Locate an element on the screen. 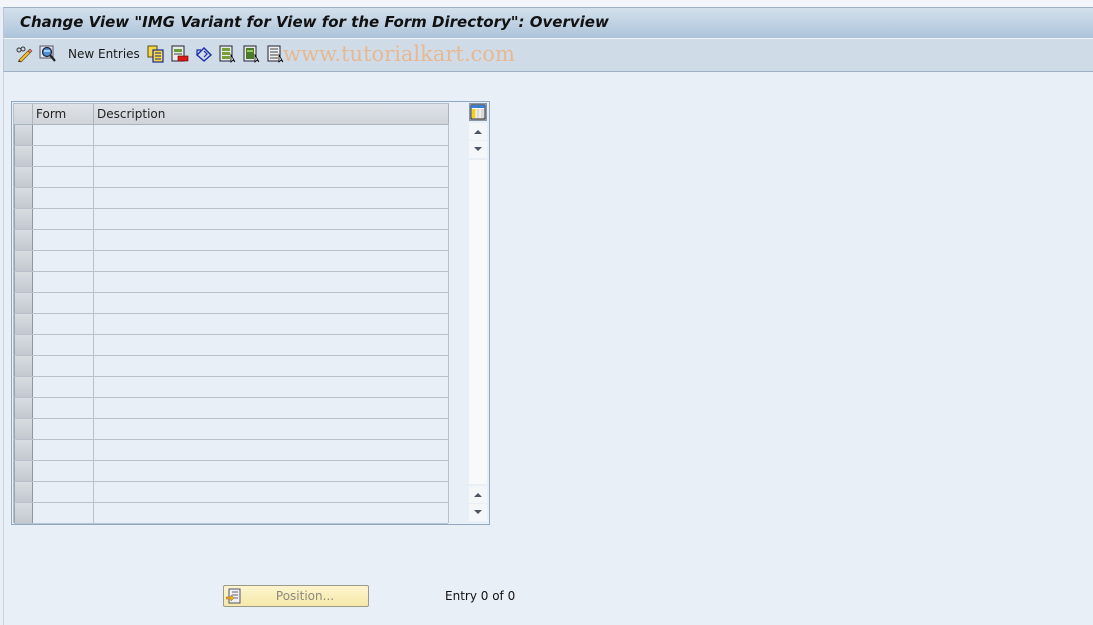 The height and width of the screenshot is (625, 1093). select-block-icon is located at coordinates (252, 54).